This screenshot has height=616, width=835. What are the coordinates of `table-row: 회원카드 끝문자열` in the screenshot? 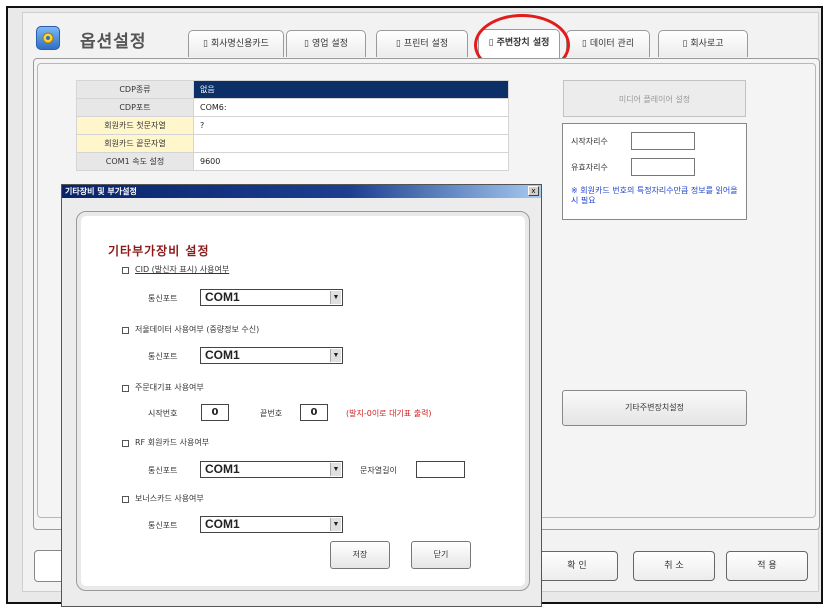 It's located at (292, 143).